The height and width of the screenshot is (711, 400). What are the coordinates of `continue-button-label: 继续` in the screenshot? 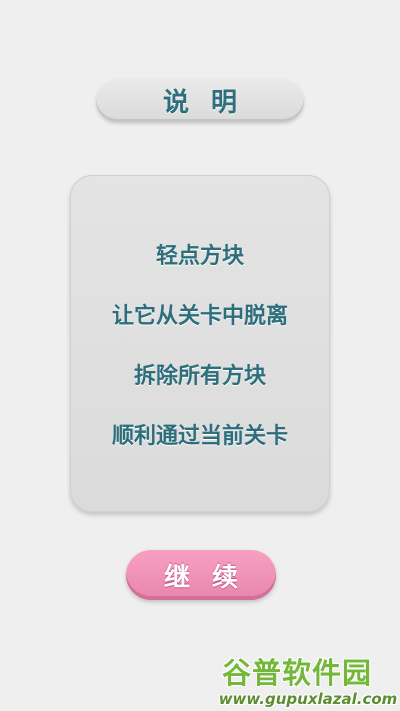 It's located at (211, 577).